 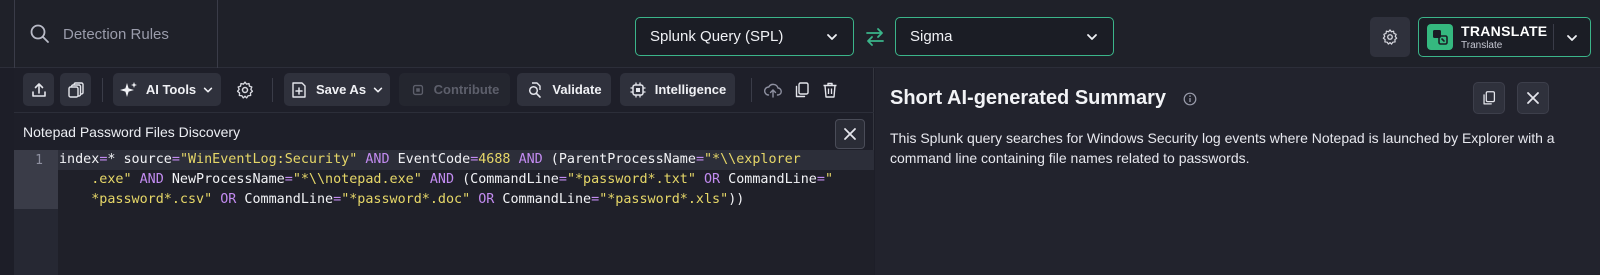 I want to click on summary-title: Short AI-generated Summary, so click(x=1028, y=98).